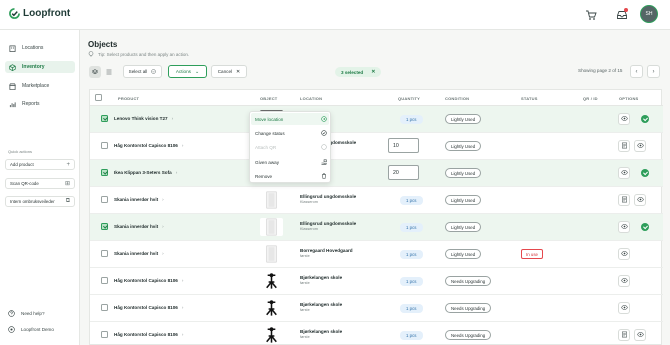  Describe the element at coordinates (183, 71) in the screenshot. I see `actions-label: Actions` at that location.